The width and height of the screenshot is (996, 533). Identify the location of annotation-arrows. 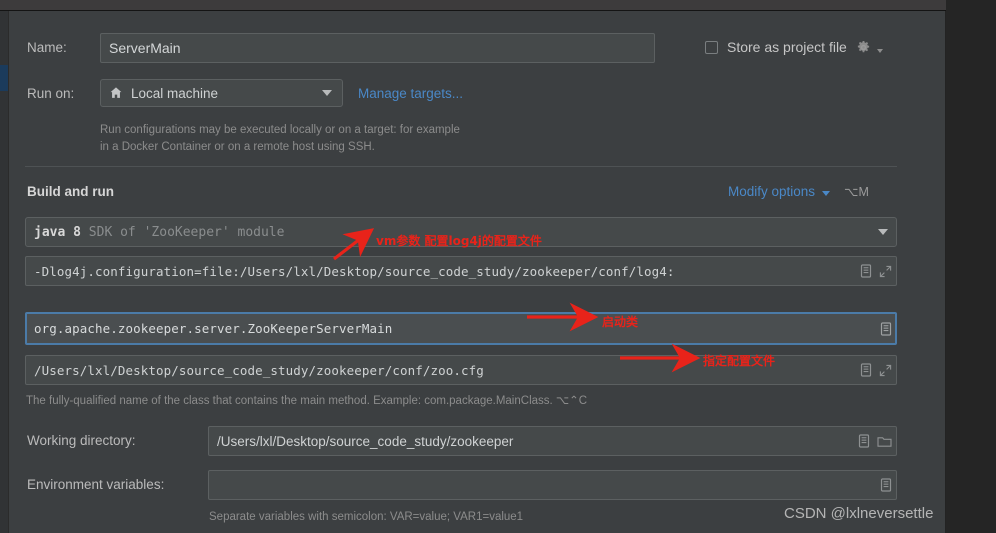
(517, 300).